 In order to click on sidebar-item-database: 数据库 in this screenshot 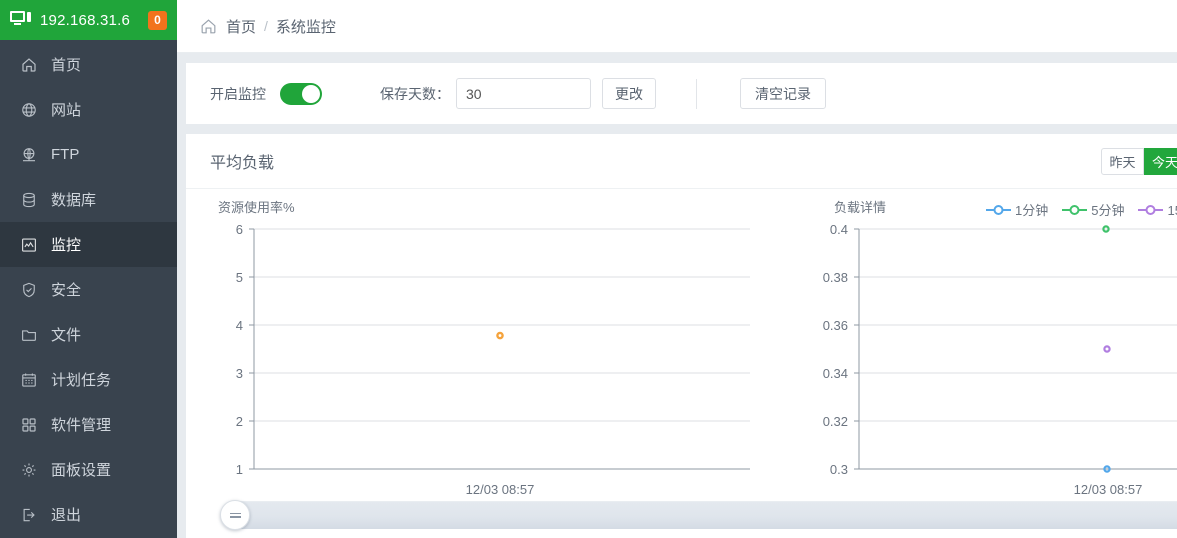, I will do `click(88, 199)`.